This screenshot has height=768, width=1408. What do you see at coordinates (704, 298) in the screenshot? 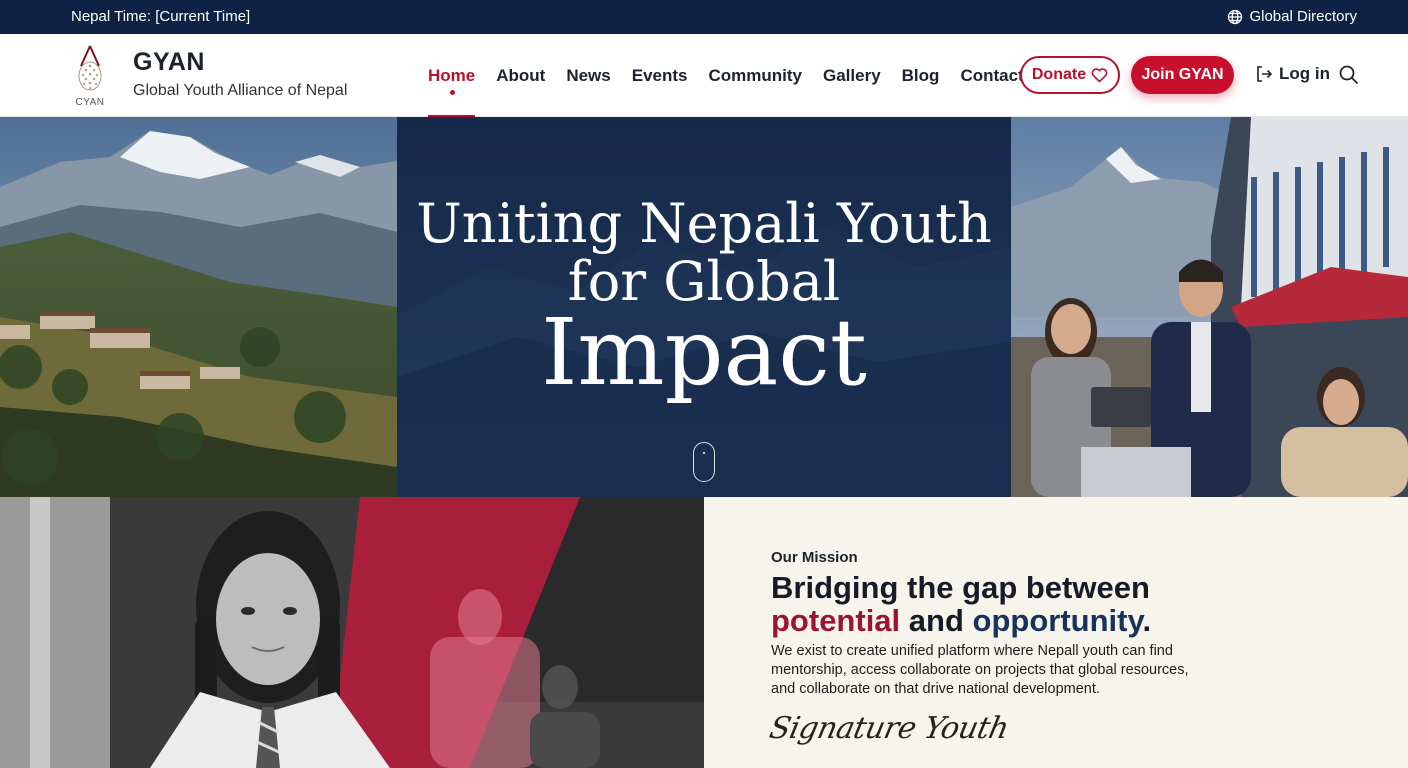
I see `hero-title: Uniting Nepali Youth for Global Impact` at bounding box center [704, 298].